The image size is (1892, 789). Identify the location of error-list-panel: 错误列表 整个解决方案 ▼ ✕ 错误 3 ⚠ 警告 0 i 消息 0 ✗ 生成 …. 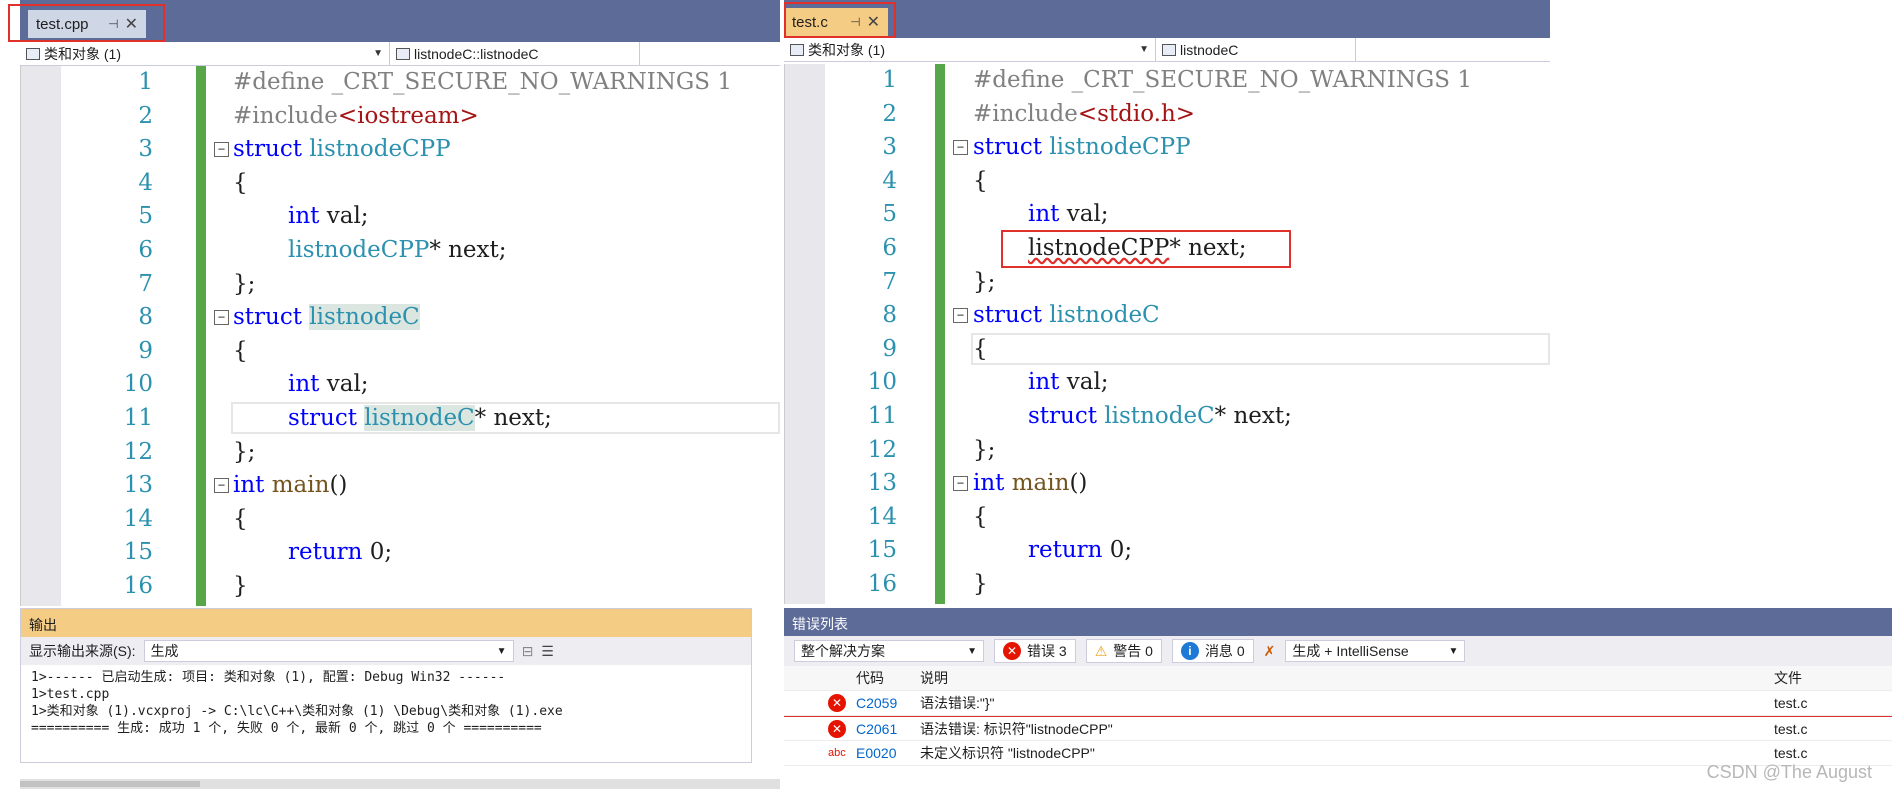
(1338, 698).